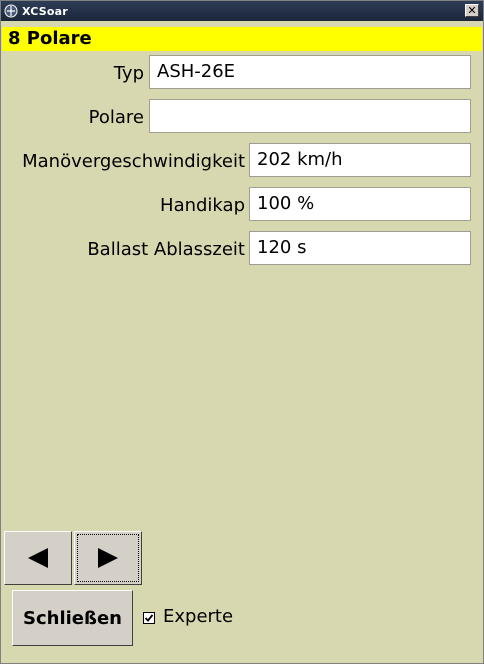 Image resolution: width=484 pixels, height=664 pixels. Describe the element at coordinates (360, 248) in the screenshot. I see `field-ballast-dump-time: 120 s` at that location.